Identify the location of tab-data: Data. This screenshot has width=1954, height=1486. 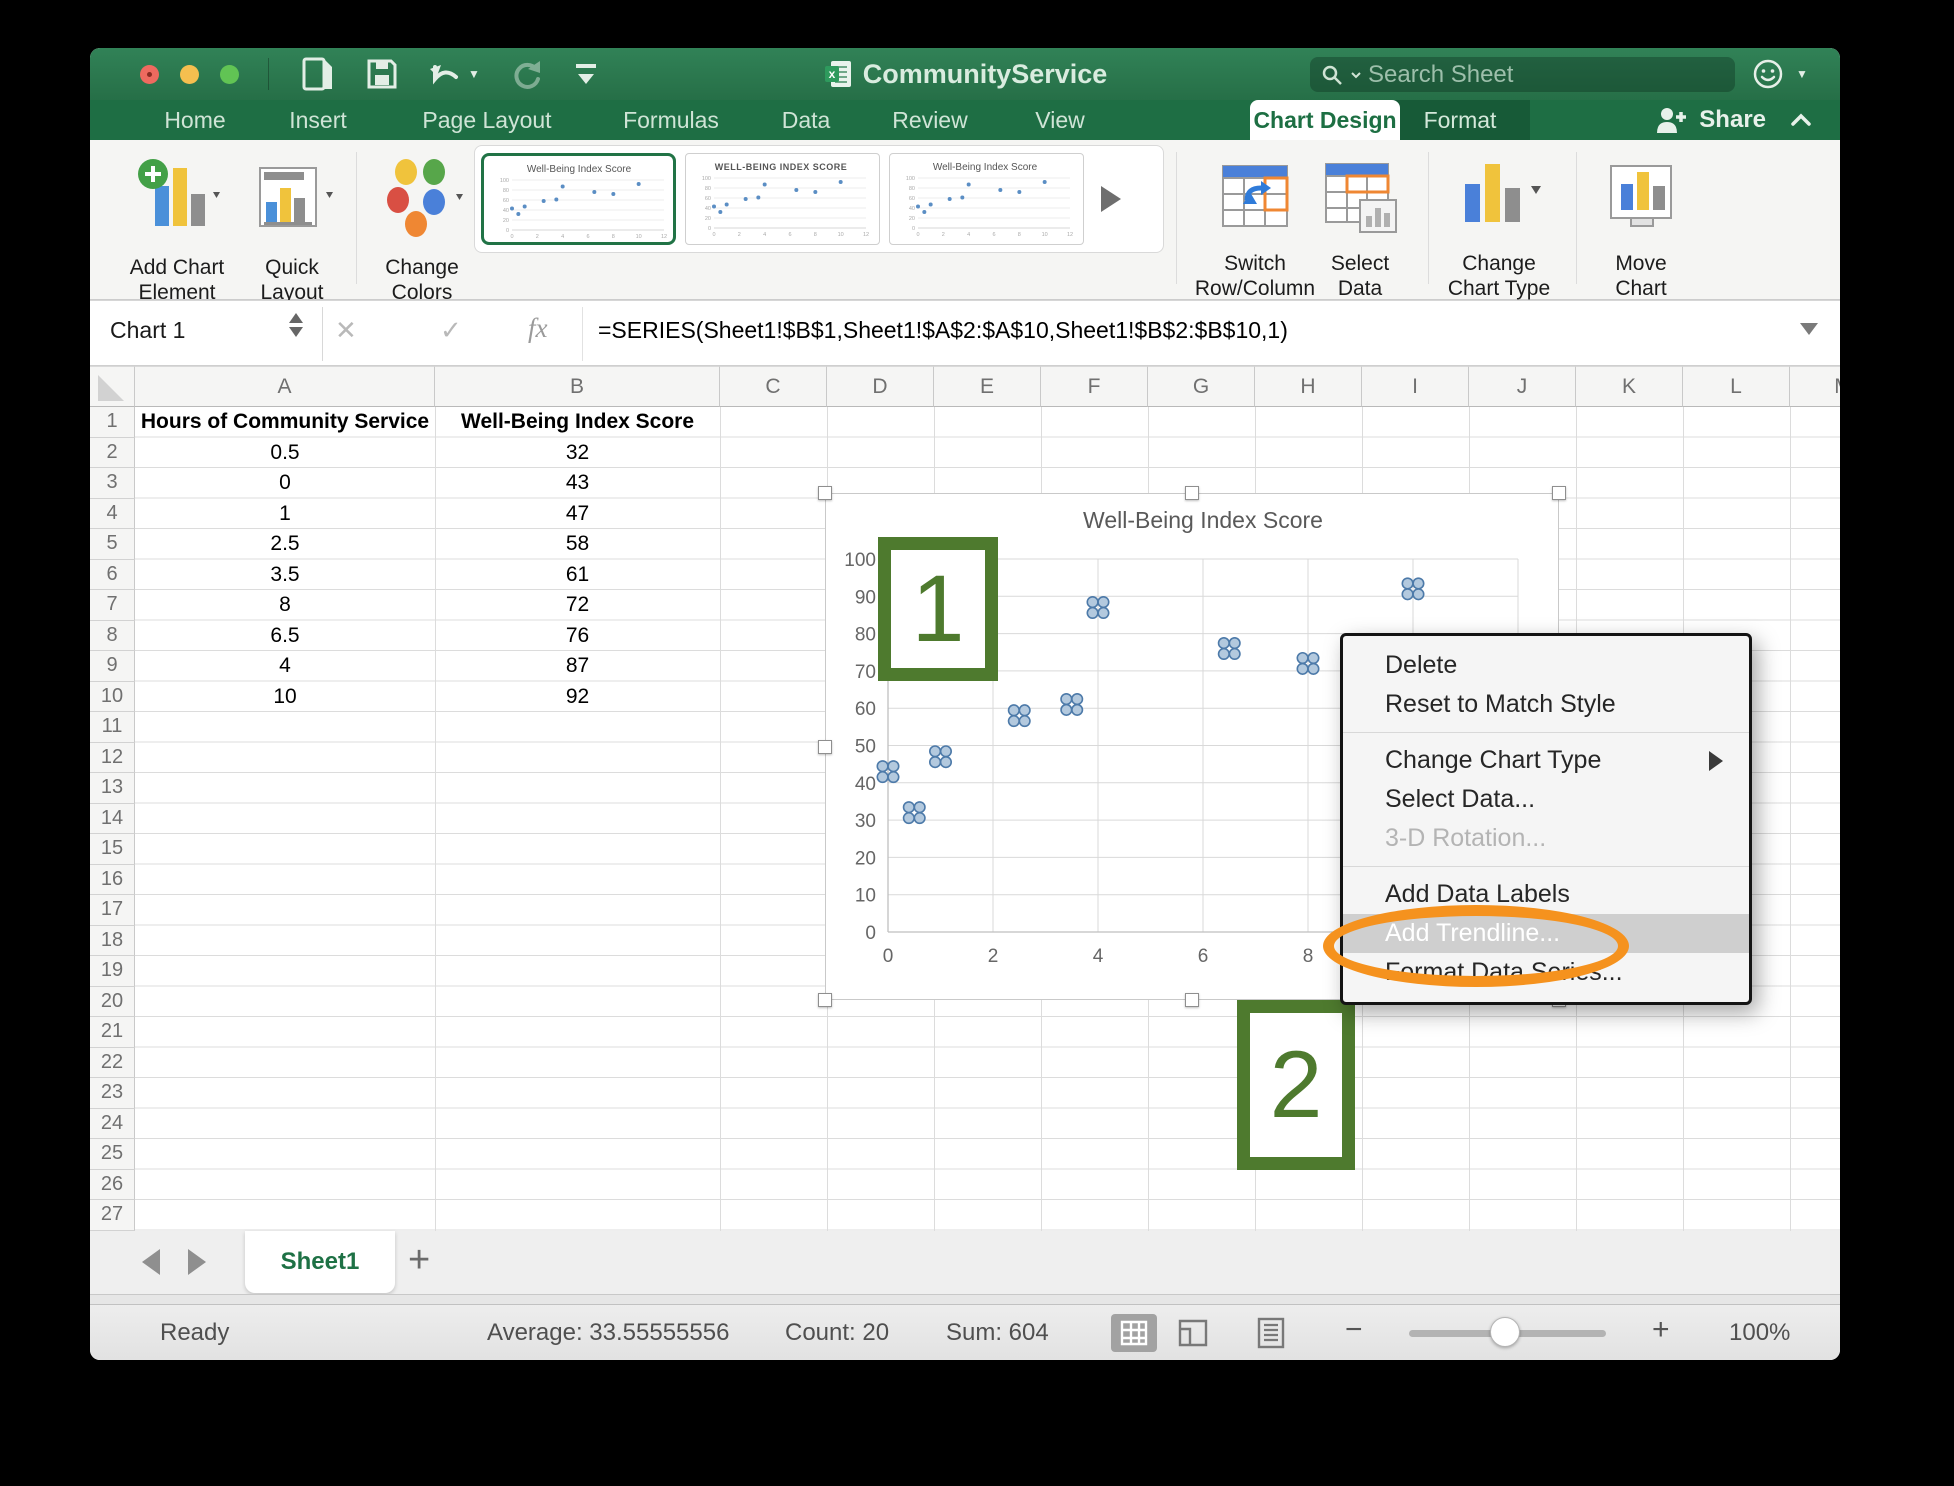
(806, 120).